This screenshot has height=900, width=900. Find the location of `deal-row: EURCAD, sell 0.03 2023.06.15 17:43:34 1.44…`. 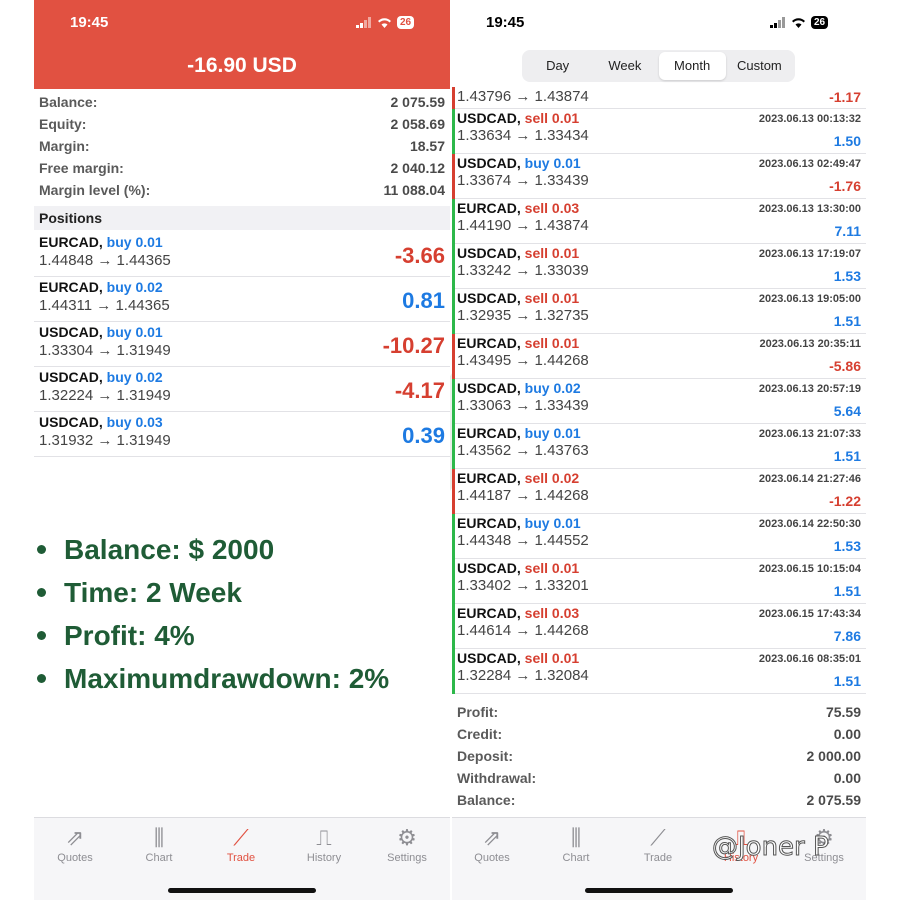

deal-row: EURCAD, sell 0.03 2023.06.15 17:43:34 1.44… is located at coordinates (659, 626).